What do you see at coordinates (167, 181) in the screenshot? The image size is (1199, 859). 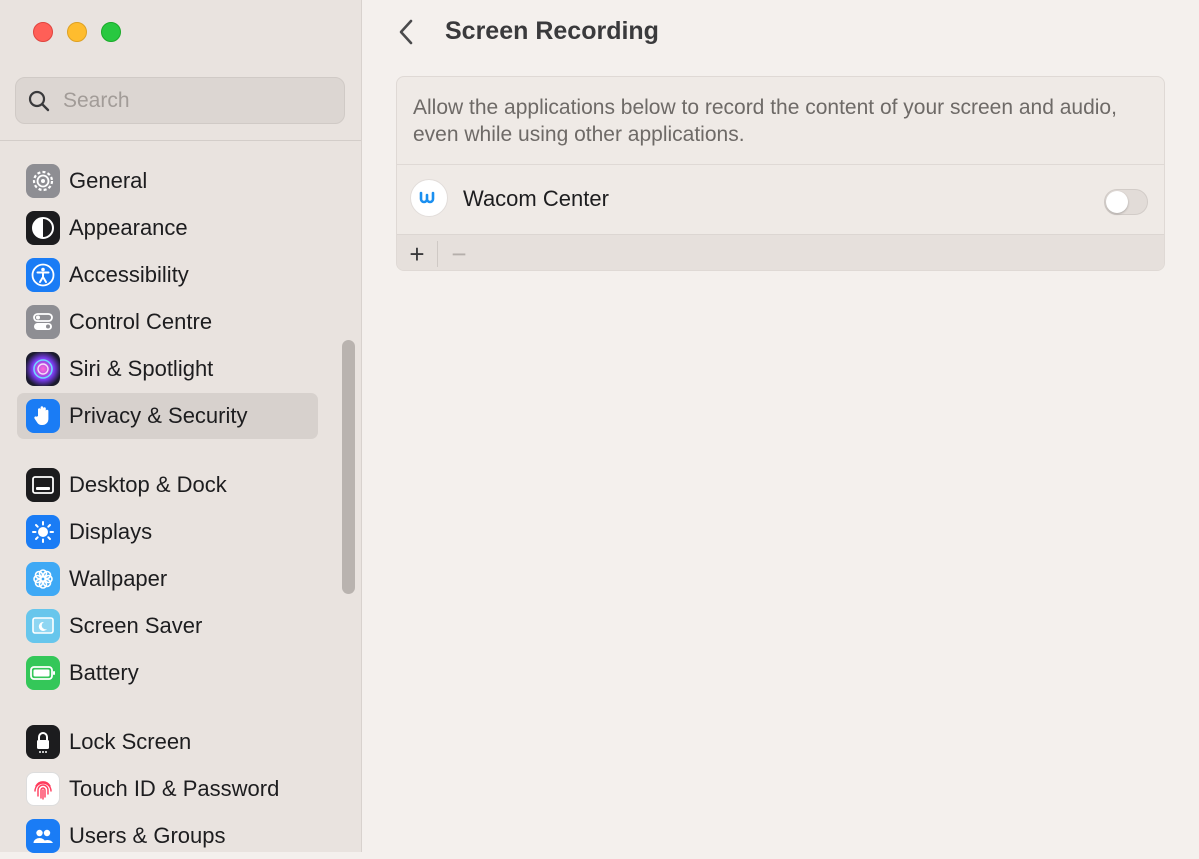 I see `sidebar-item-general: General` at bounding box center [167, 181].